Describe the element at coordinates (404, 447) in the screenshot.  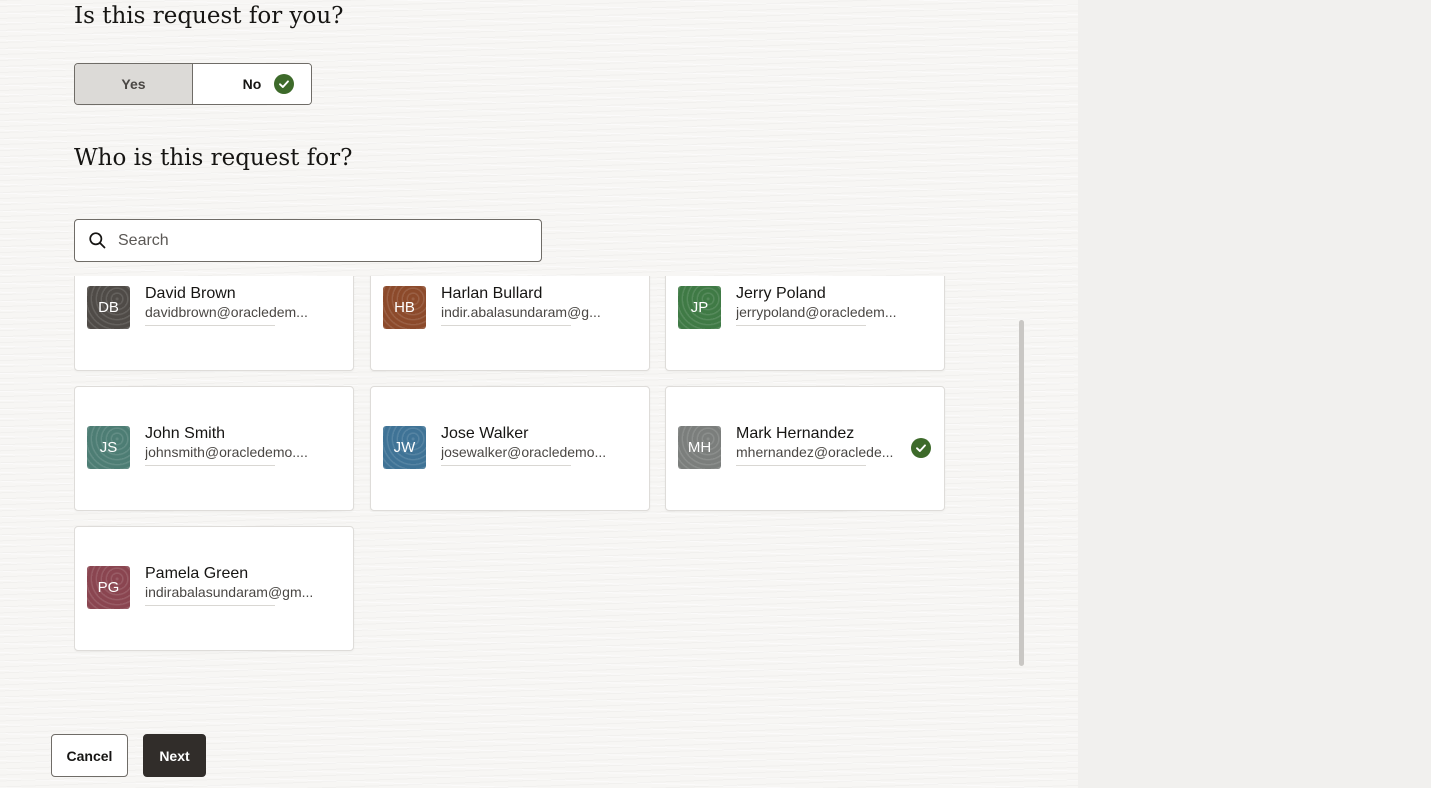
I see `avatar: JW` at that location.